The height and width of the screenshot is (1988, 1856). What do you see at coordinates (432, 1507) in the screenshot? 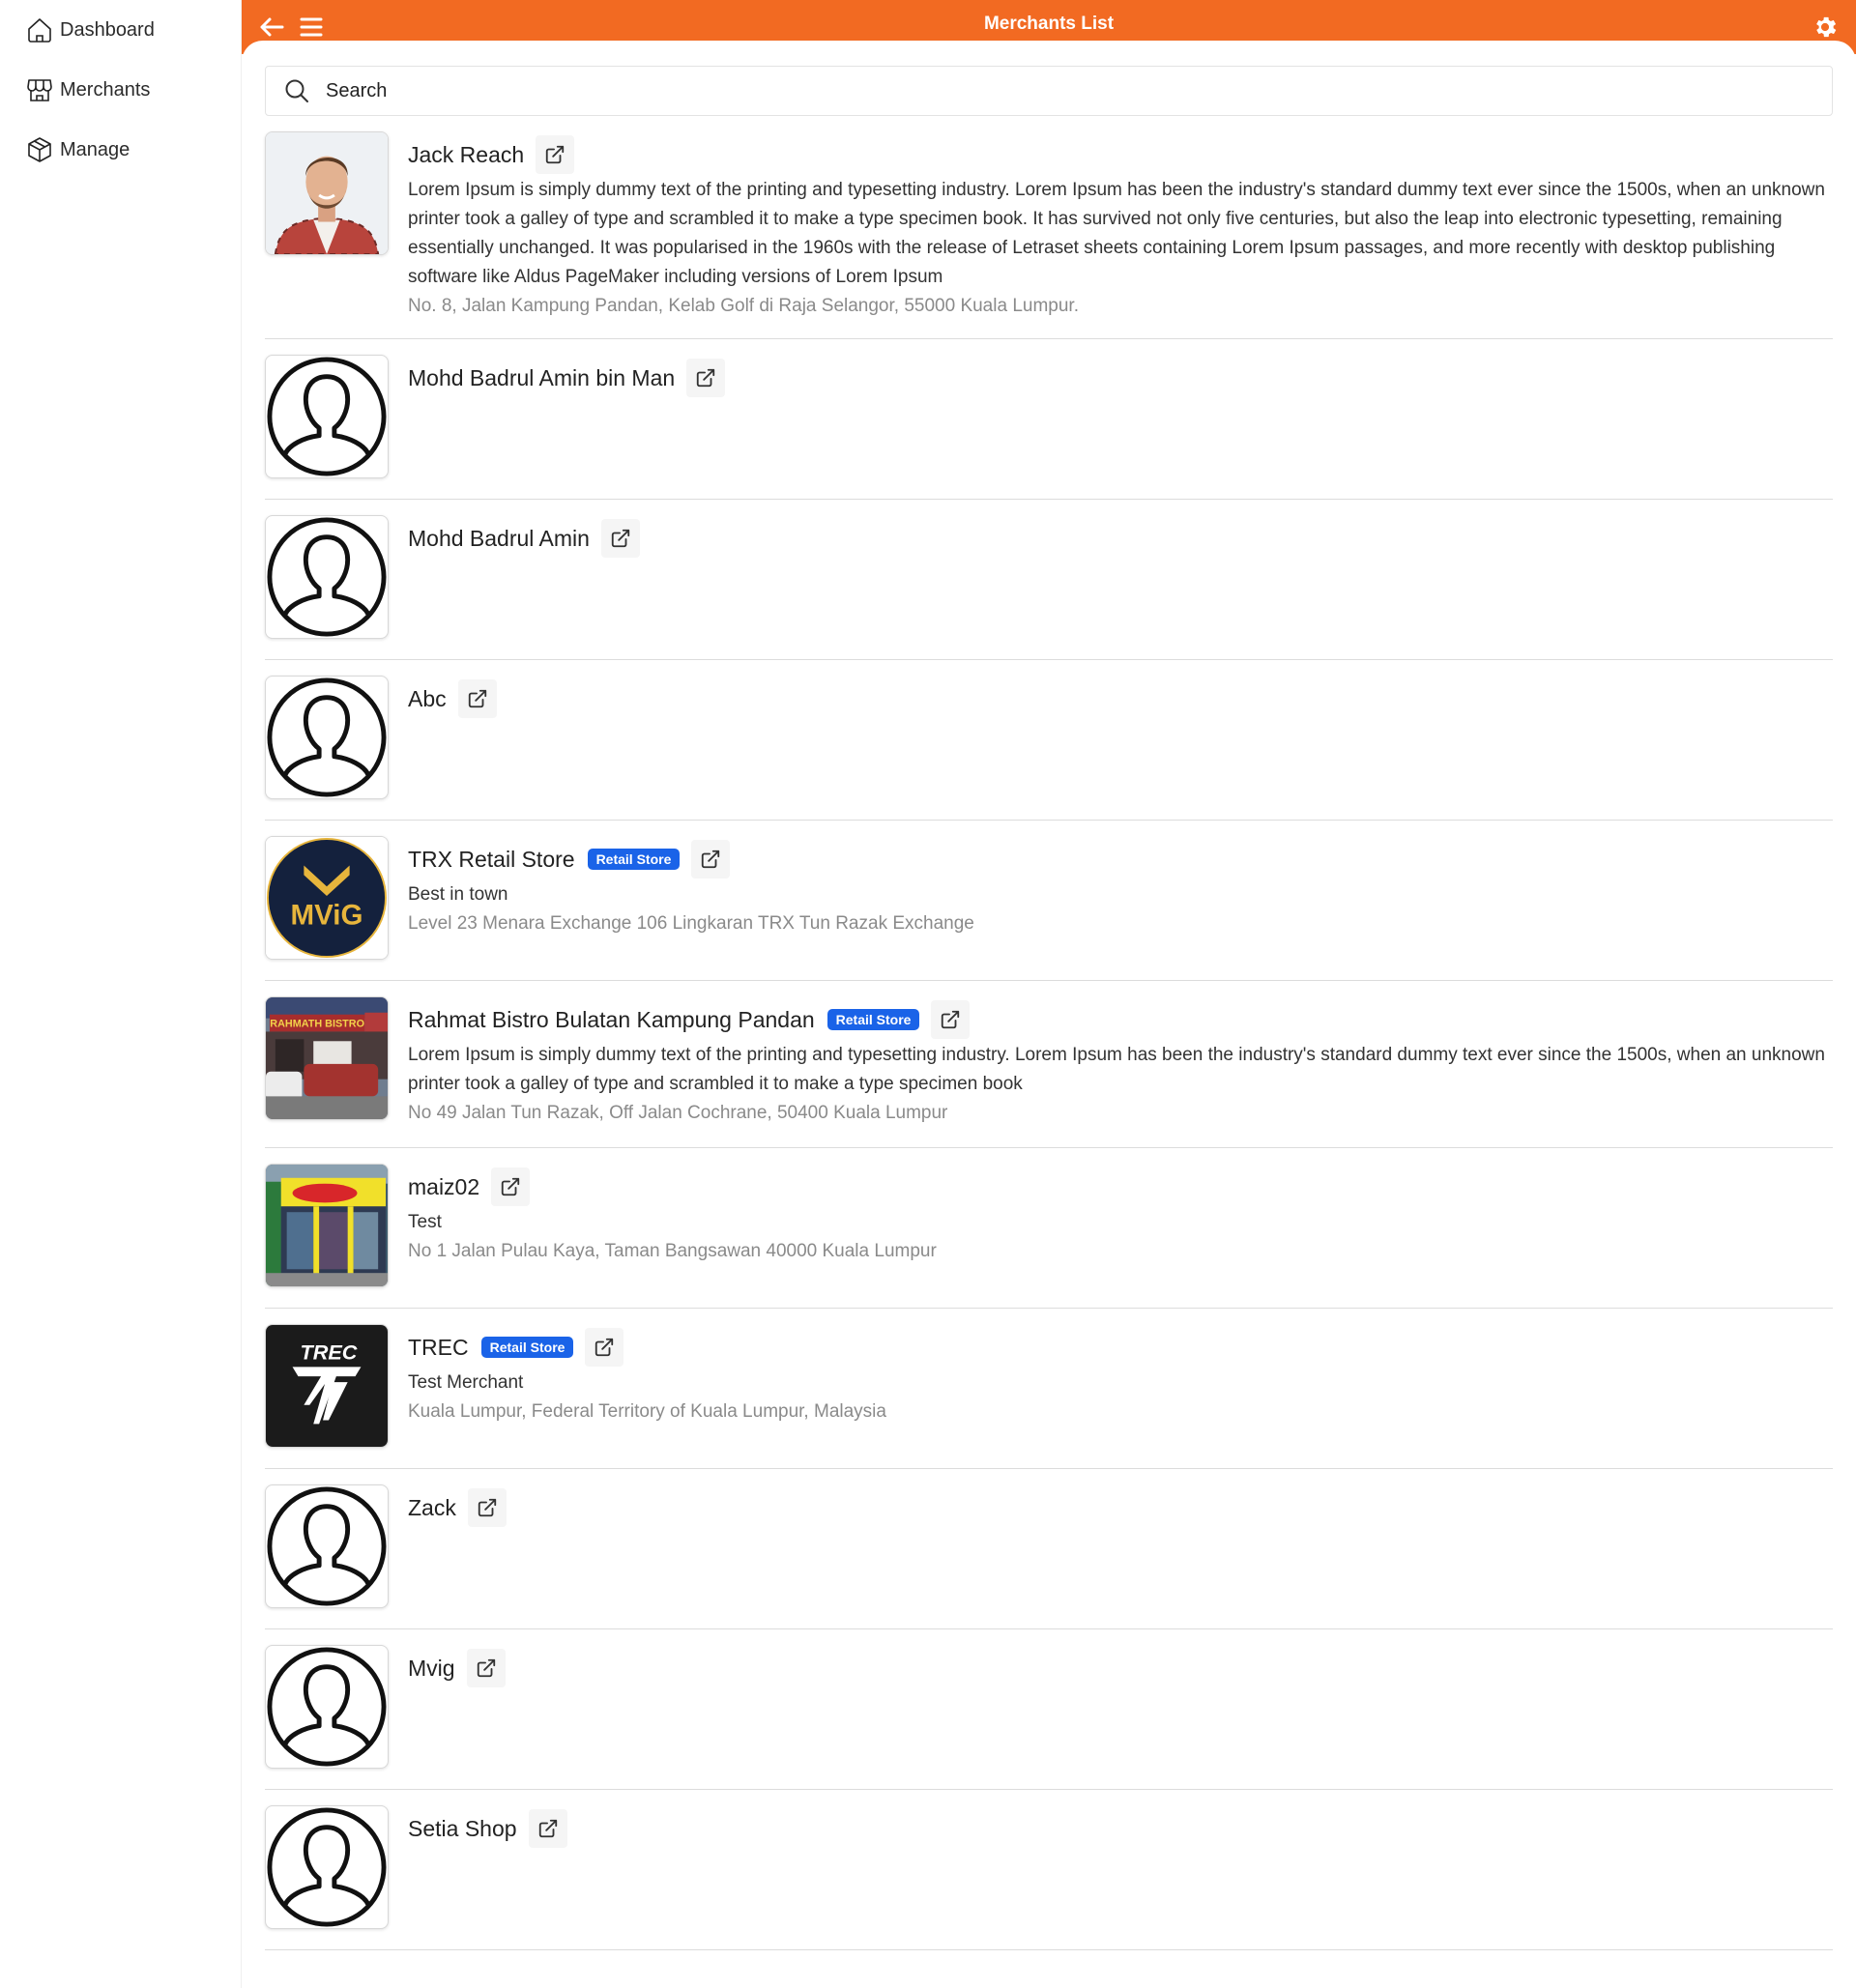
I see `merchant-name: Zack` at bounding box center [432, 1507].